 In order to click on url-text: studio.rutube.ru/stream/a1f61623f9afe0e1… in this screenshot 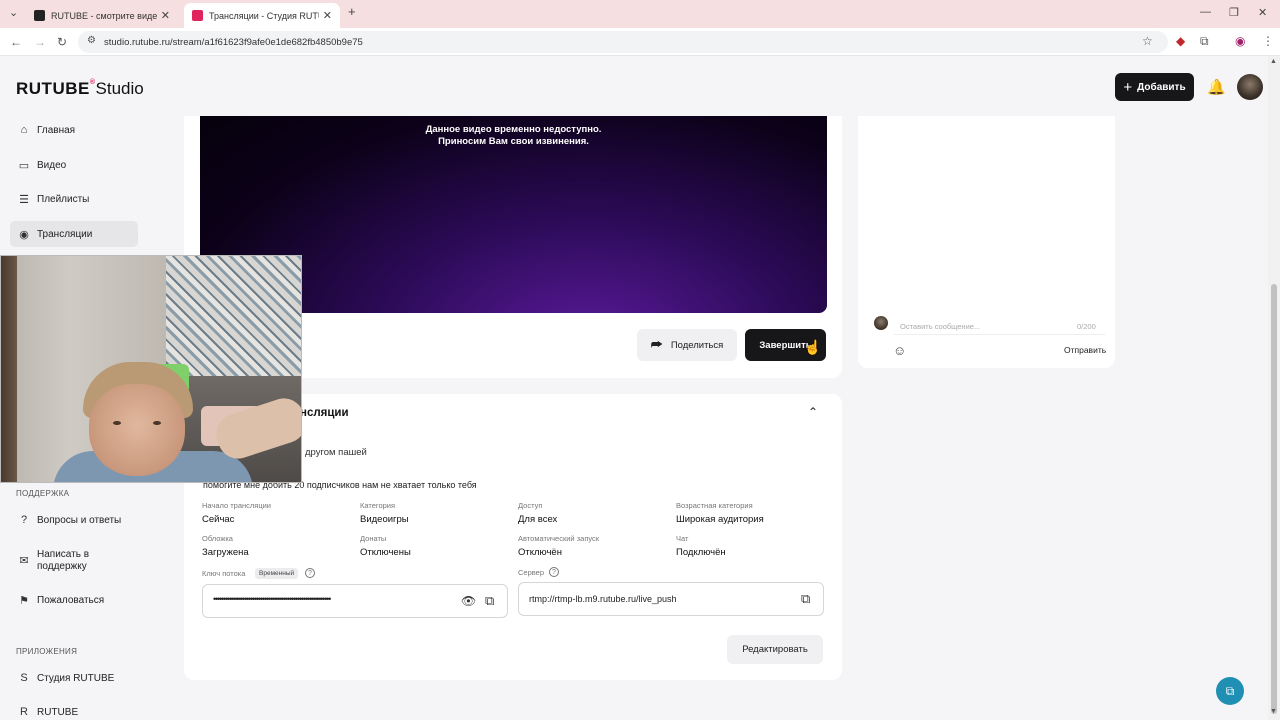, I will do `click(233, 42)`.